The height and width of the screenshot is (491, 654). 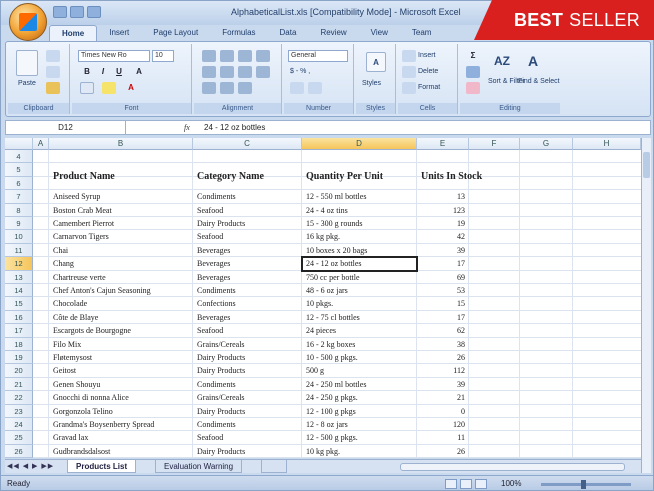 What do you see at coordinates (122, 210) in the screenshot?
I see `product-name-cell: Boston Crab Meat` at bounding box center [122, 210].